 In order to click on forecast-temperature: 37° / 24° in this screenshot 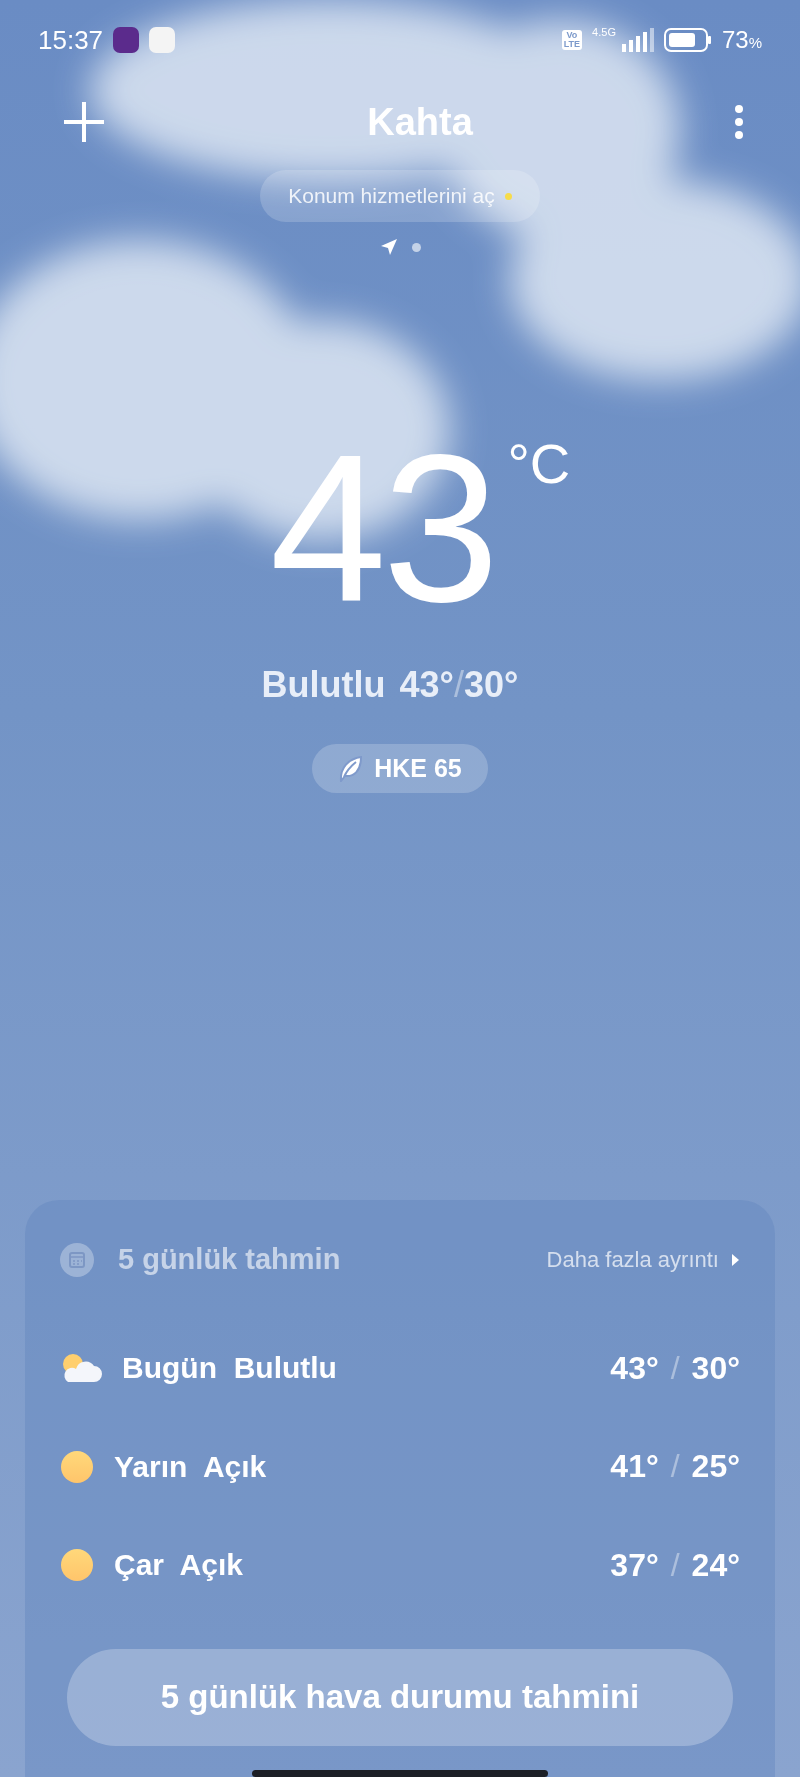, I will do `click(675, 1565)`.